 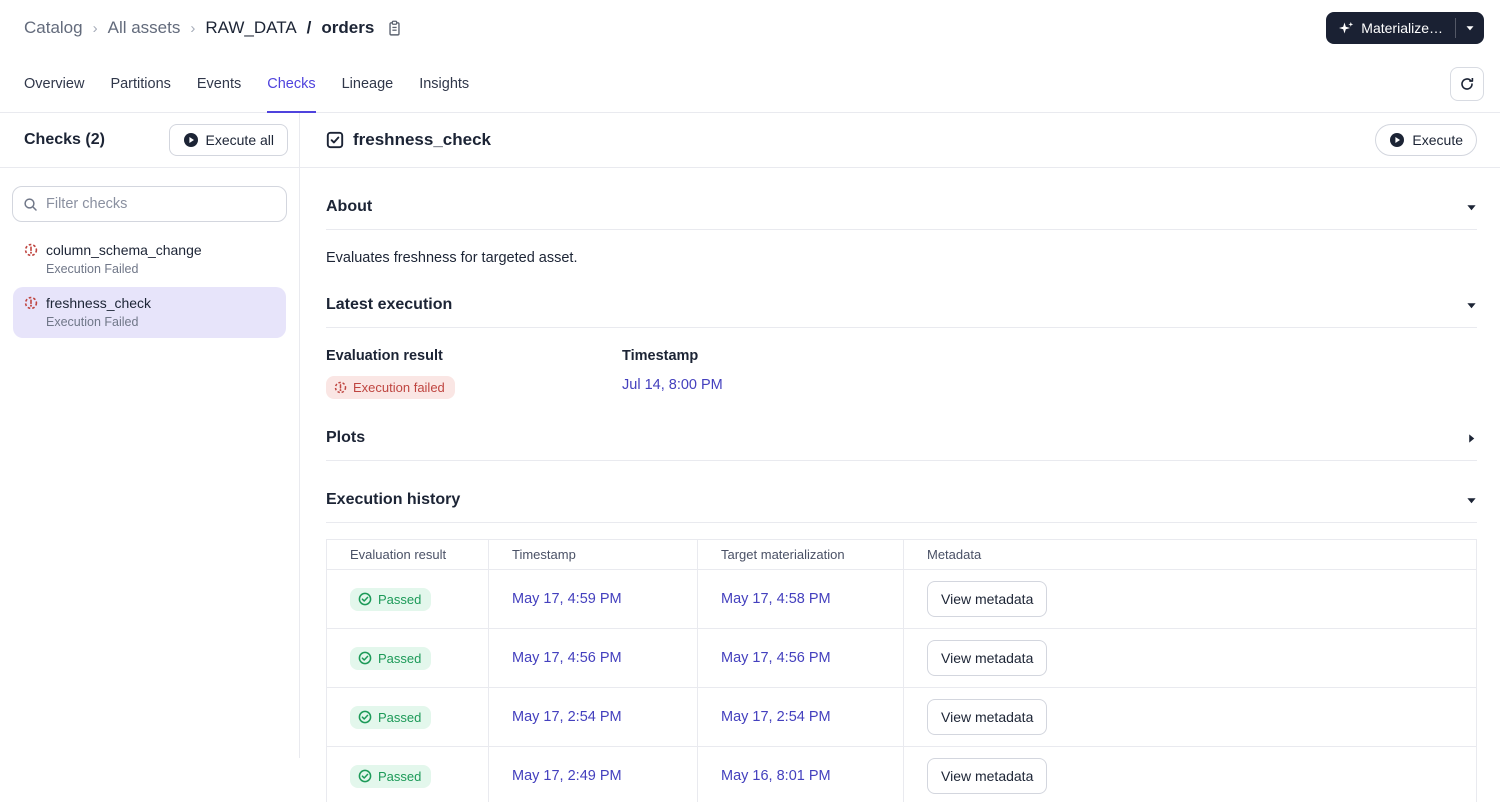 What do you see at coordinates (776, 717) in the screenshot?
I see `row-target-materialization-link: May 17, 2:54 PM` at bounding box center [776, 717].